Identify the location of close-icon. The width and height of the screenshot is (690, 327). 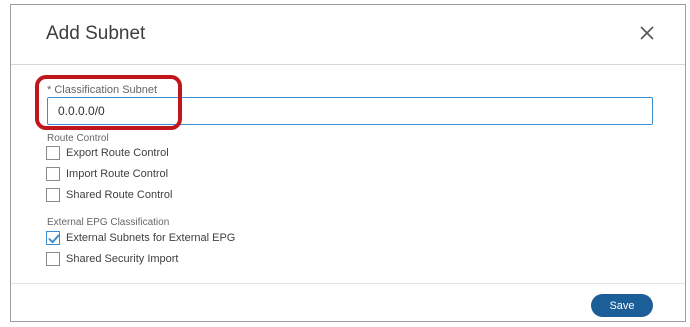
(647, 33).